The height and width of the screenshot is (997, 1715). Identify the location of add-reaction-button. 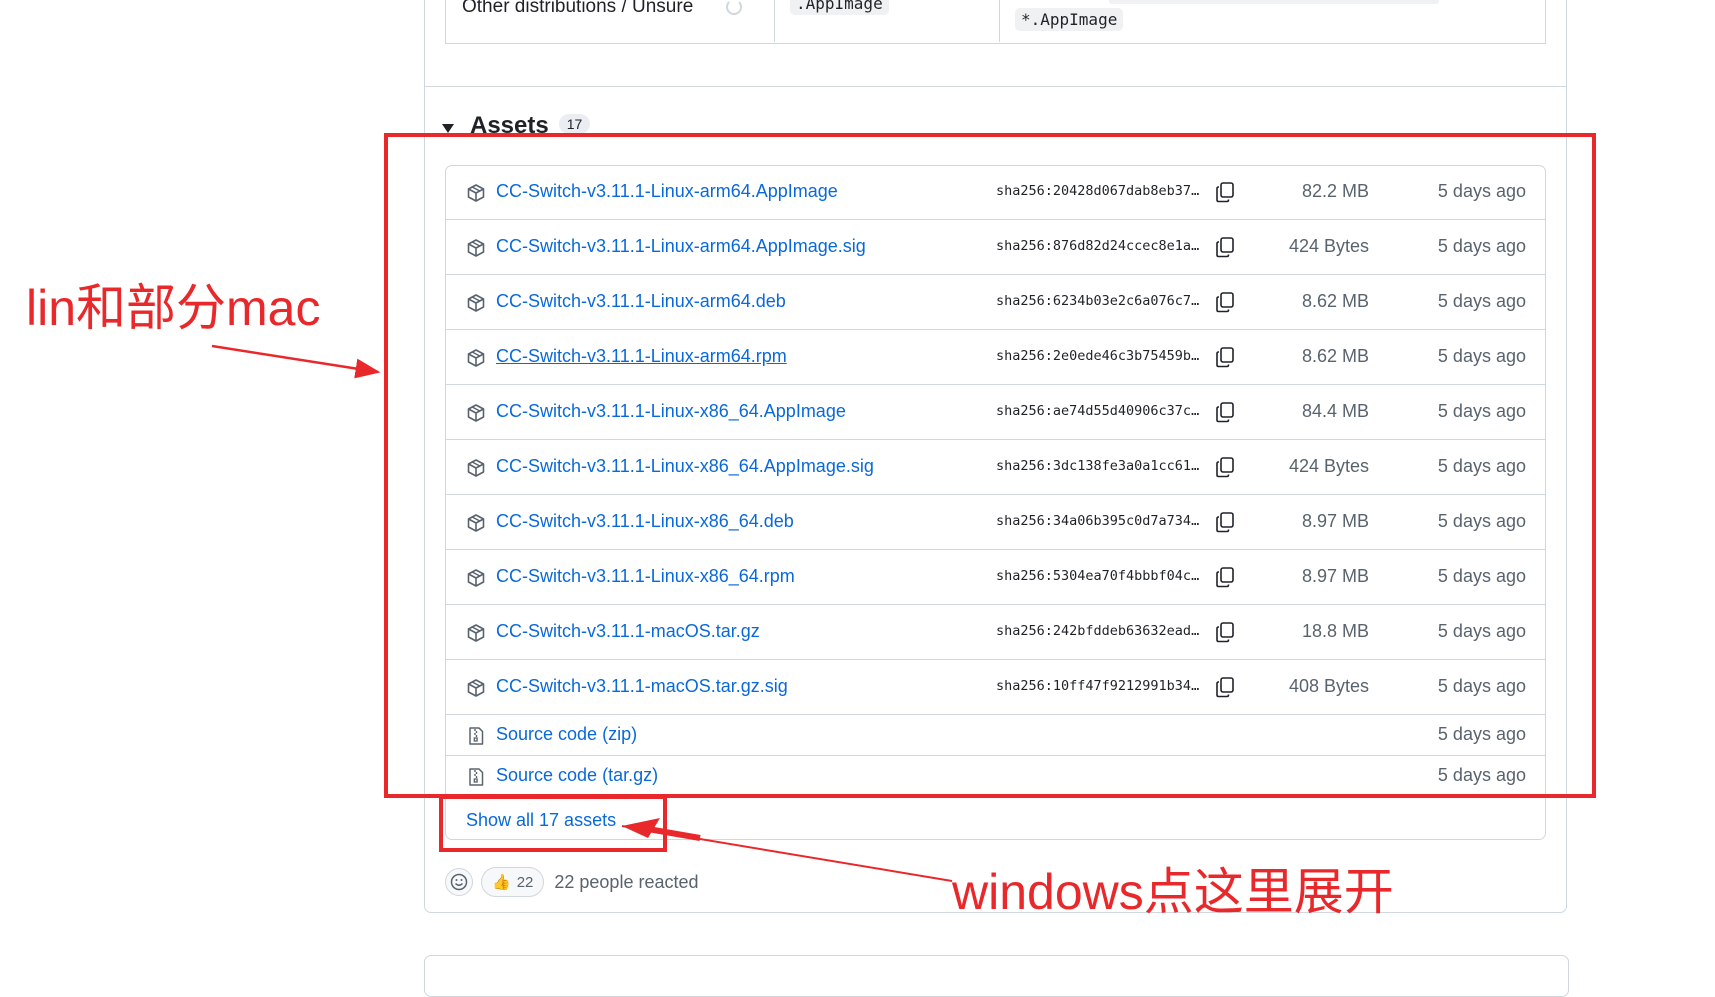
(459, 882).